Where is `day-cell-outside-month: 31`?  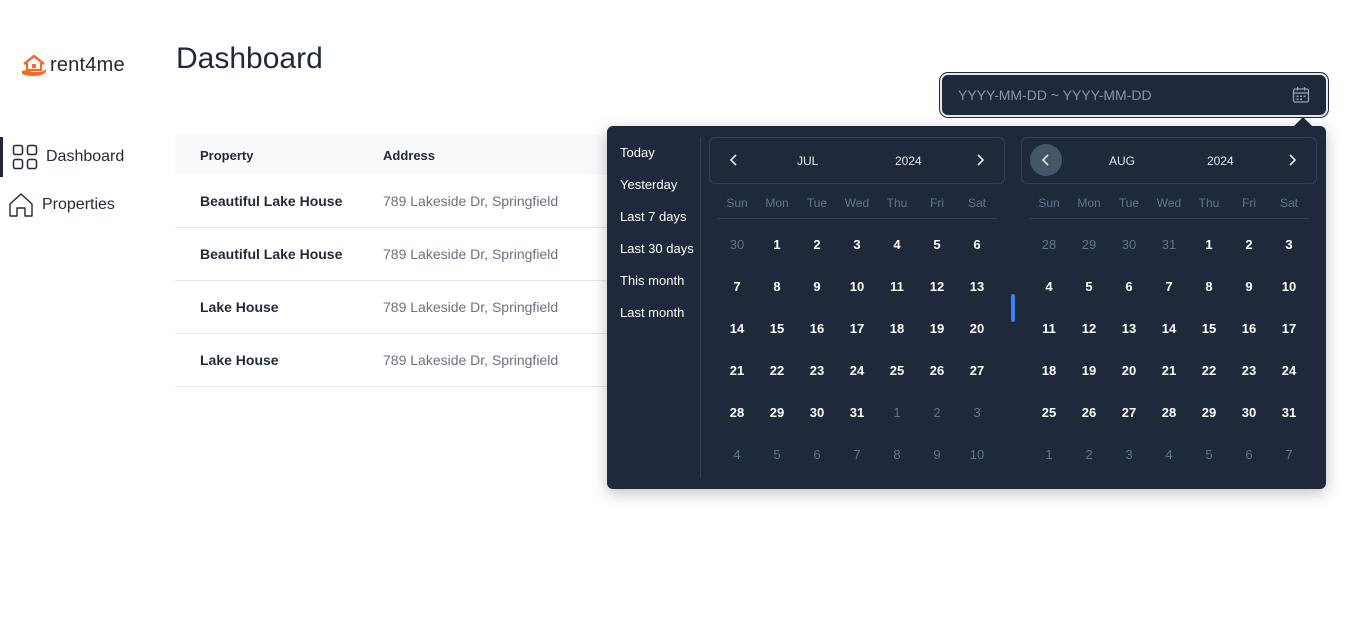 day-cell-outside-month: 31 is located at coordinates (1169, 244).